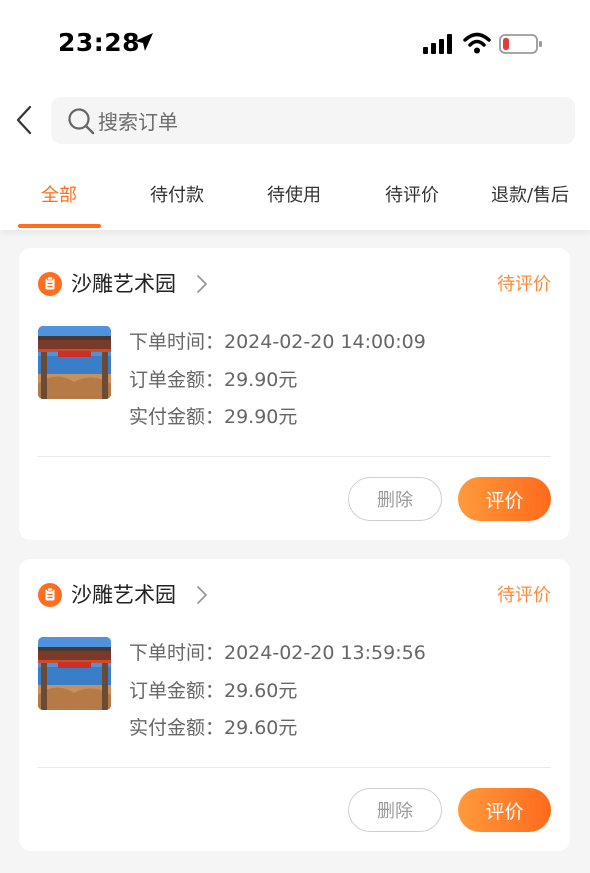 The height and width of the screenshot is (873, 590). What do you see at coordinates (144, 42) in the screenshot?
I see `location-arrow-icon` at bounding box center [144, 42].